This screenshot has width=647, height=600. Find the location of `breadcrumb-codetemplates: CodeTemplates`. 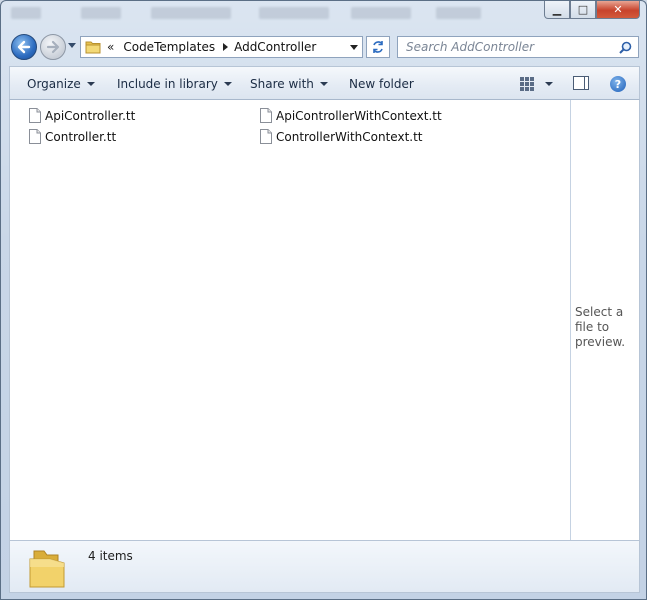

breadcrumb-codetemplates: CodeTemplates is located at coordinates (169, 47).